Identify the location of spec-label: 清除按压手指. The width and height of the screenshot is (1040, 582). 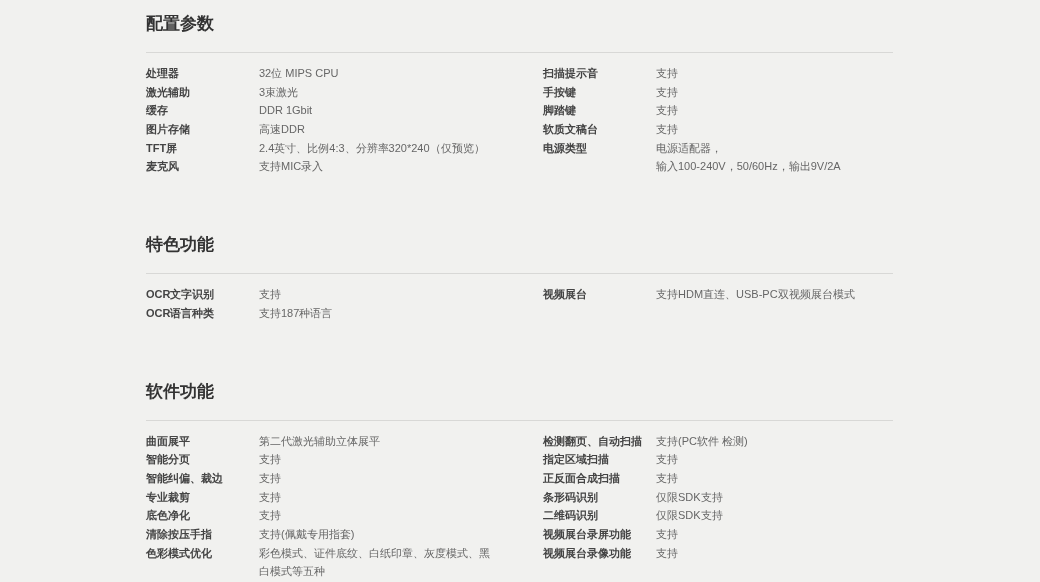
(179, 533).